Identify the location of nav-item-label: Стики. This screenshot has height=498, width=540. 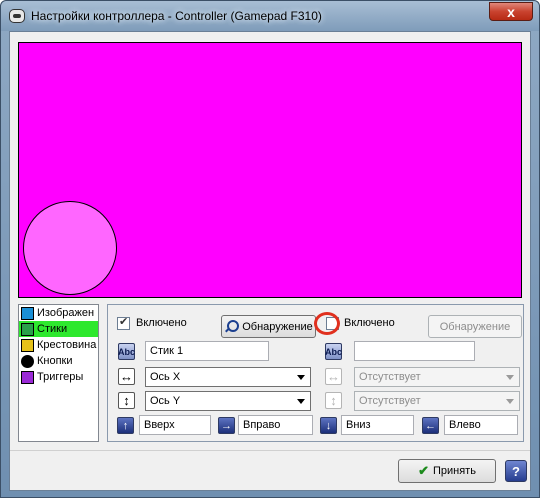
(52, 329).